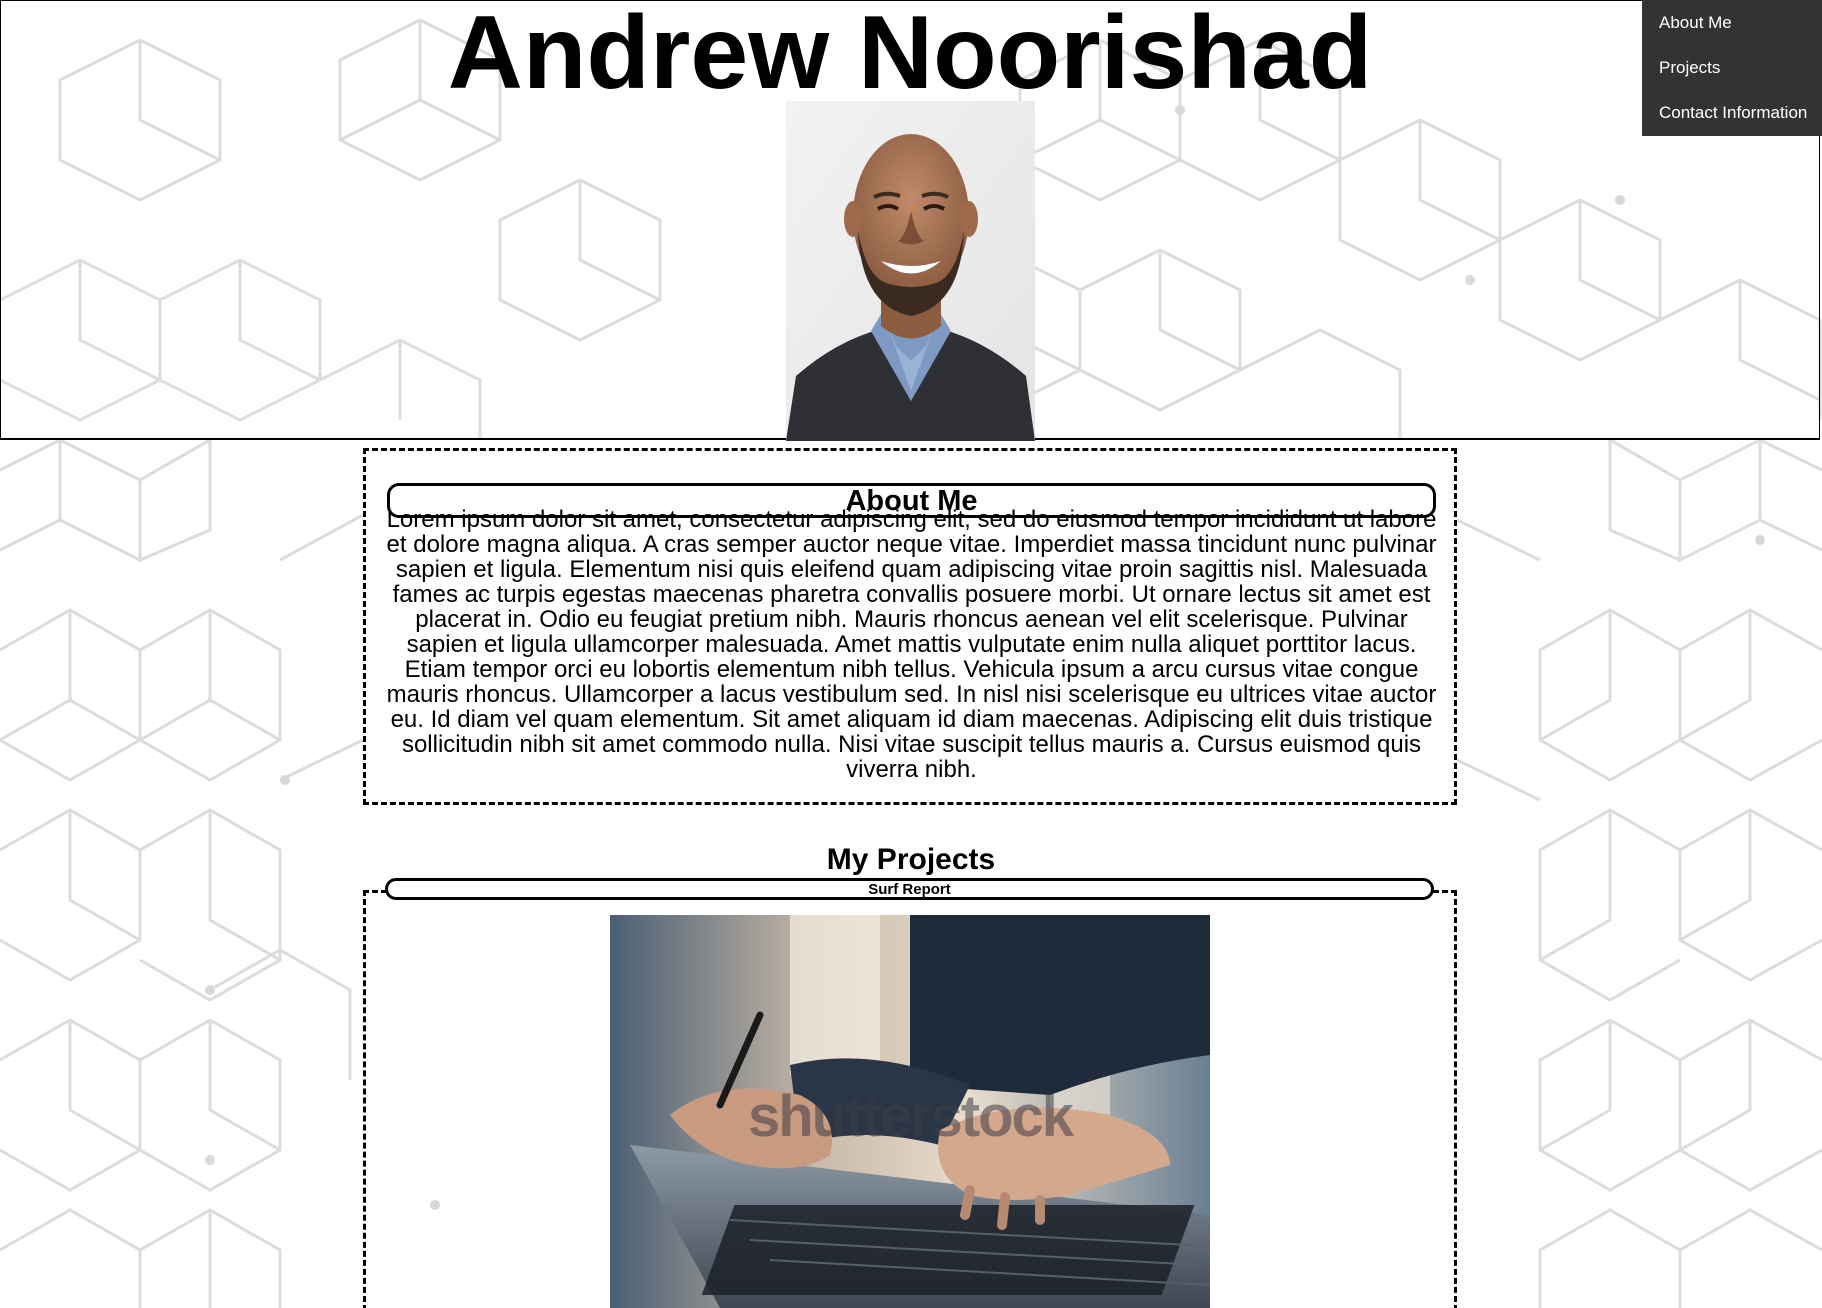 The height and width of the screenshot is (1308, 1822). Describe the element at coordinates (911, 859) in the screenshot. I see `projects-heading: My Projects` at that location.